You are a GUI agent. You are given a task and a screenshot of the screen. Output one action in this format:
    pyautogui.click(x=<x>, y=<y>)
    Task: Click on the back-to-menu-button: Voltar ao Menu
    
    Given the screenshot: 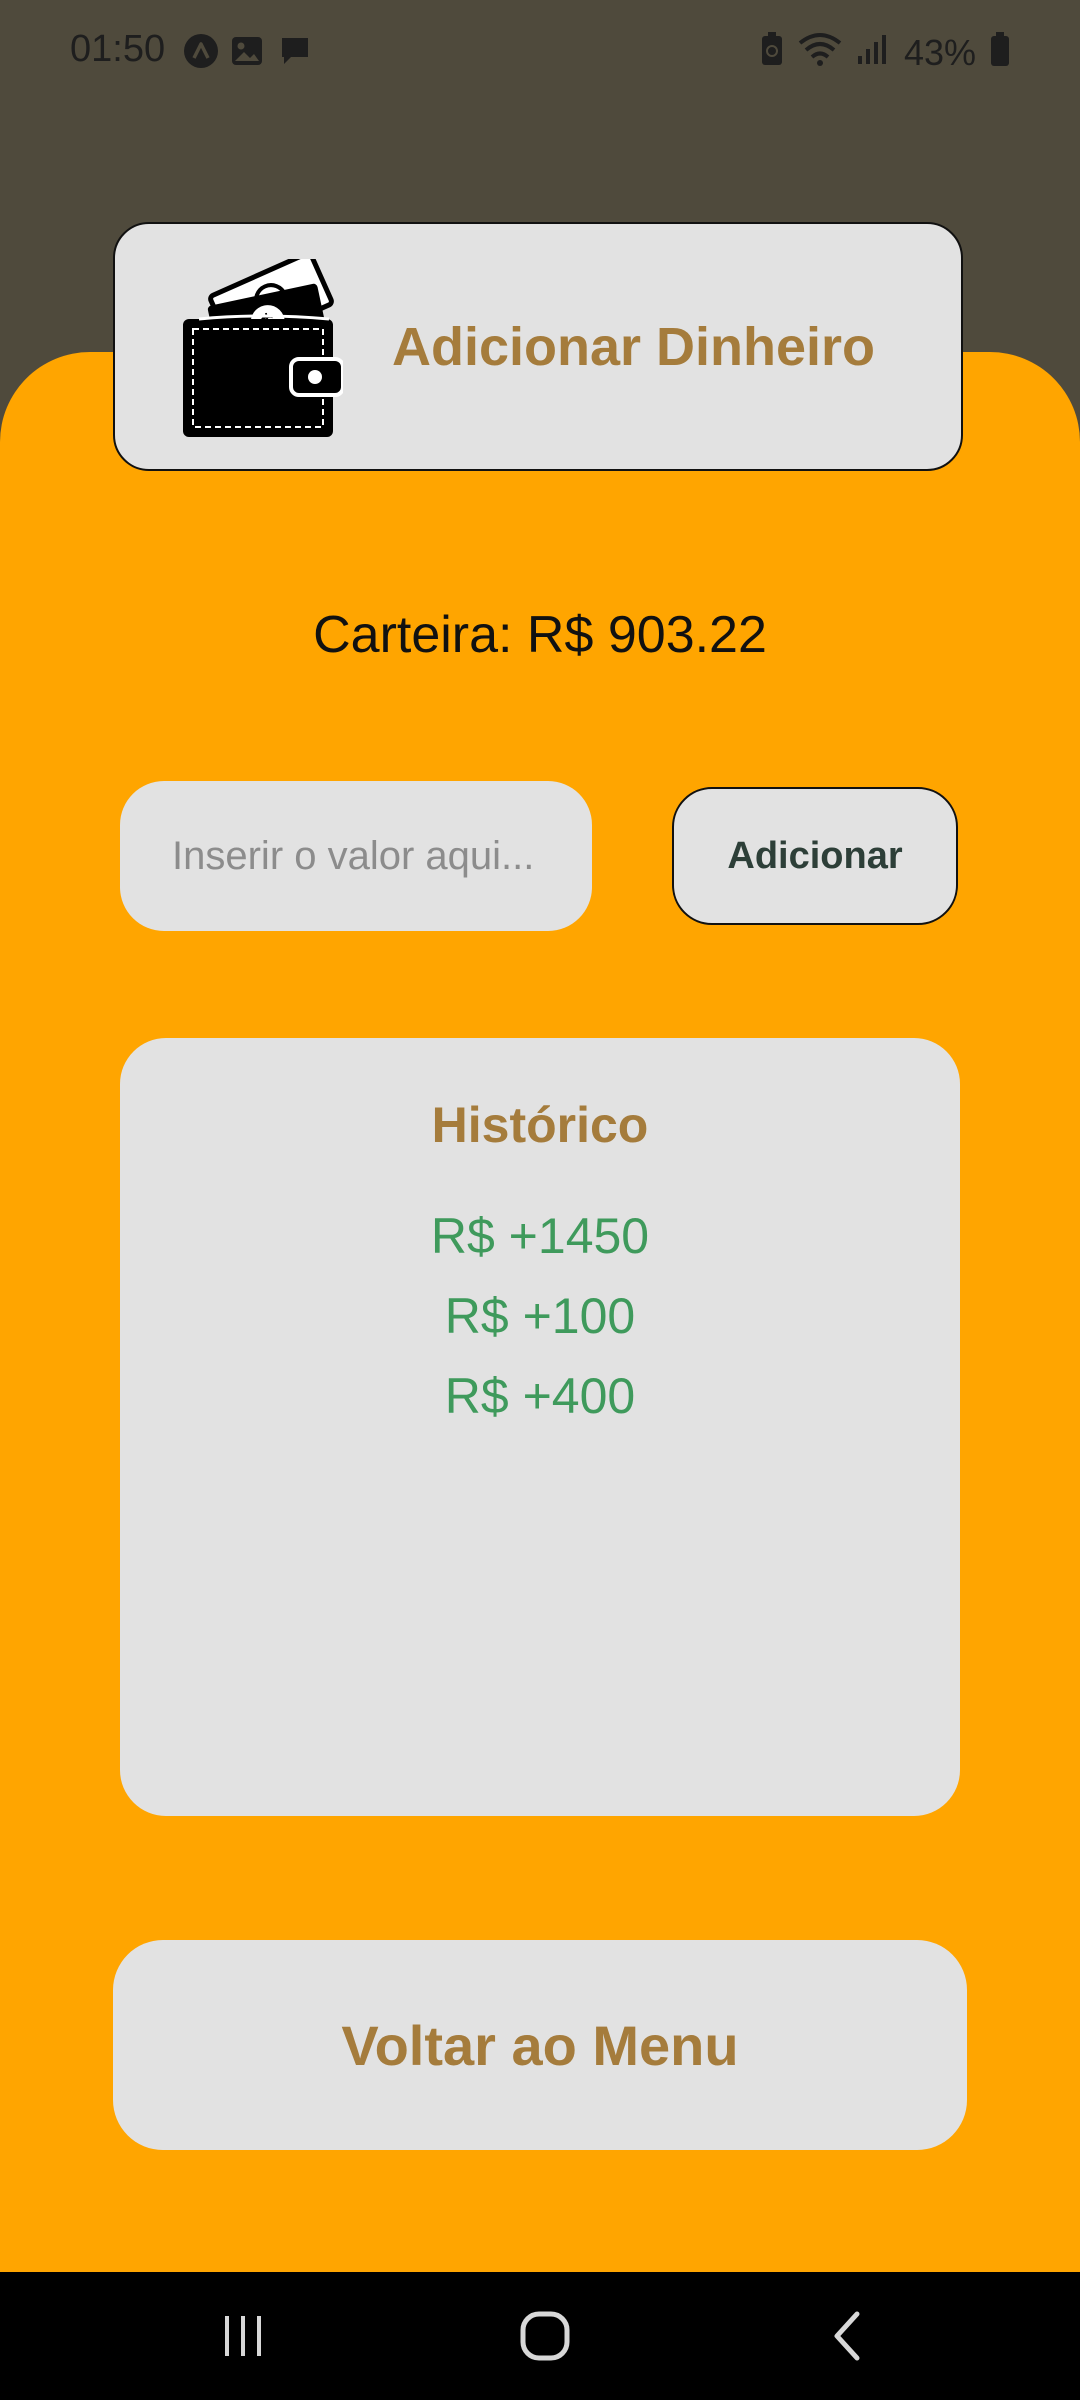 What is the action you would take?
    pyautogui.click(x=540, y=2045)
    